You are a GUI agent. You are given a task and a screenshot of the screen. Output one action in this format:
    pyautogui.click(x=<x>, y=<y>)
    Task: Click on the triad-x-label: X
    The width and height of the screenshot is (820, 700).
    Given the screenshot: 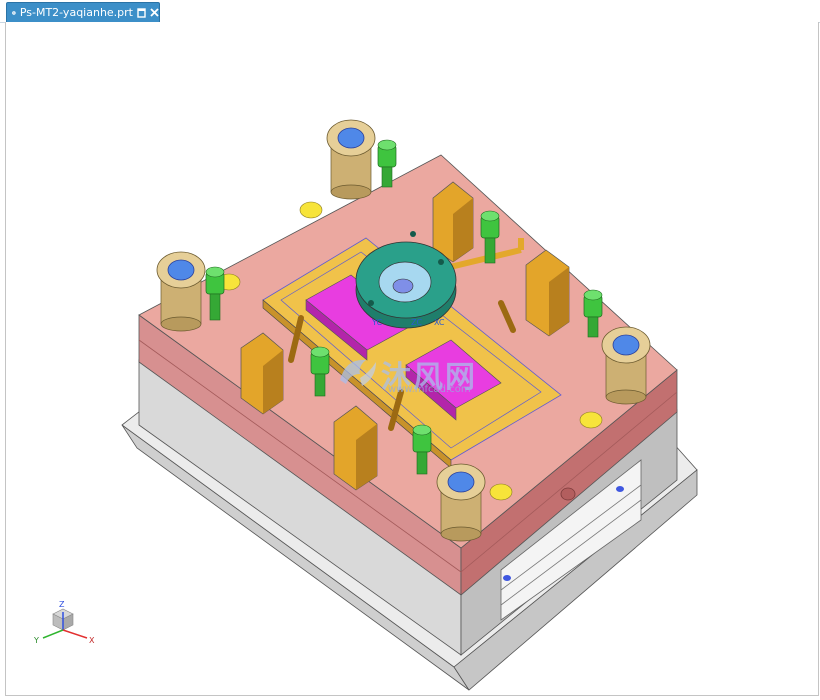 What is the action you would take?
    pyautogui.click(x=92, y=640)
    